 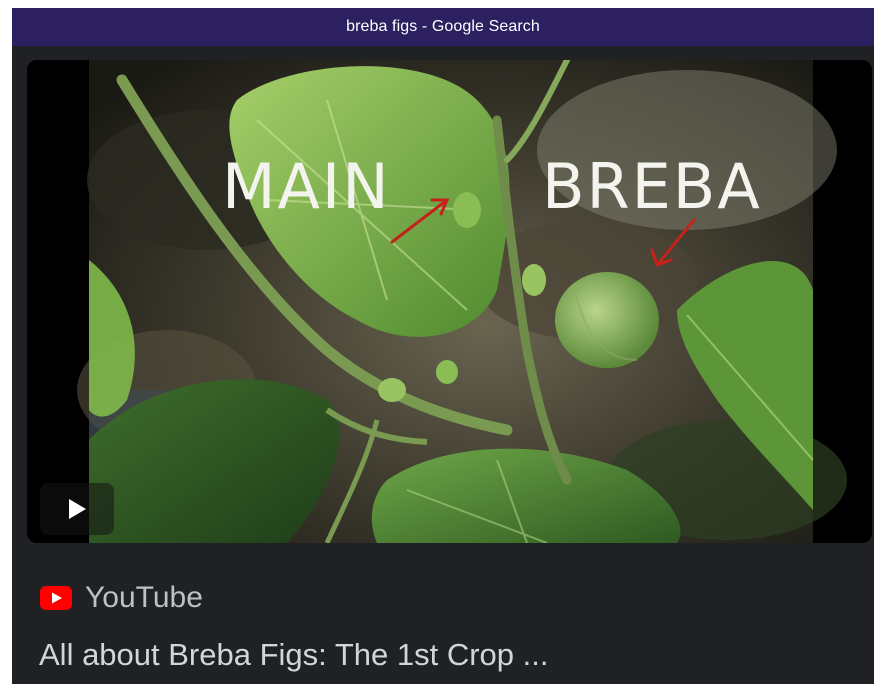 What do you see at coordinates (306, 186) in the screenshot?
I see `overlay-text-main: MAIN` at bounding box center [306, 186].